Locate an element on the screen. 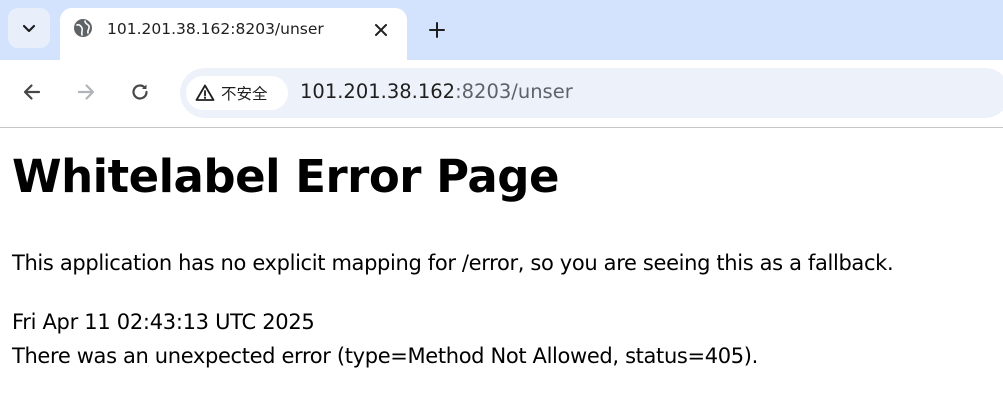  close-icon is located at coordinates (381, 30).